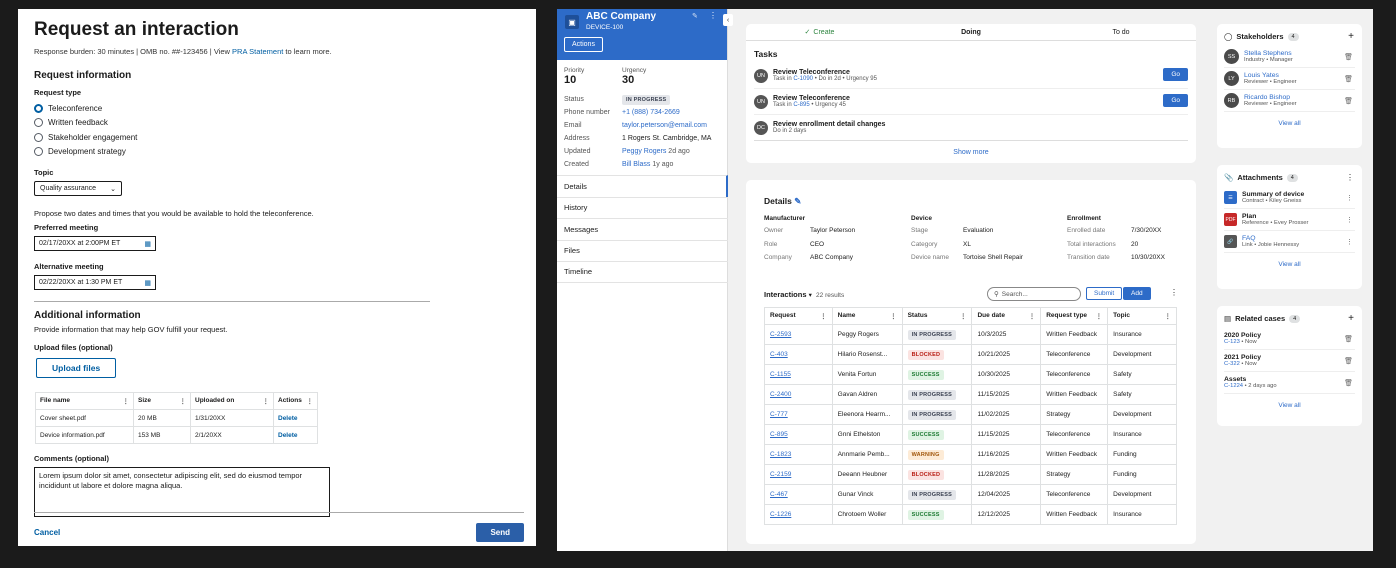  Describe the element at coordinates (76, 368) in the screenshot. I see `upload-files-button: Upload files` at that location.